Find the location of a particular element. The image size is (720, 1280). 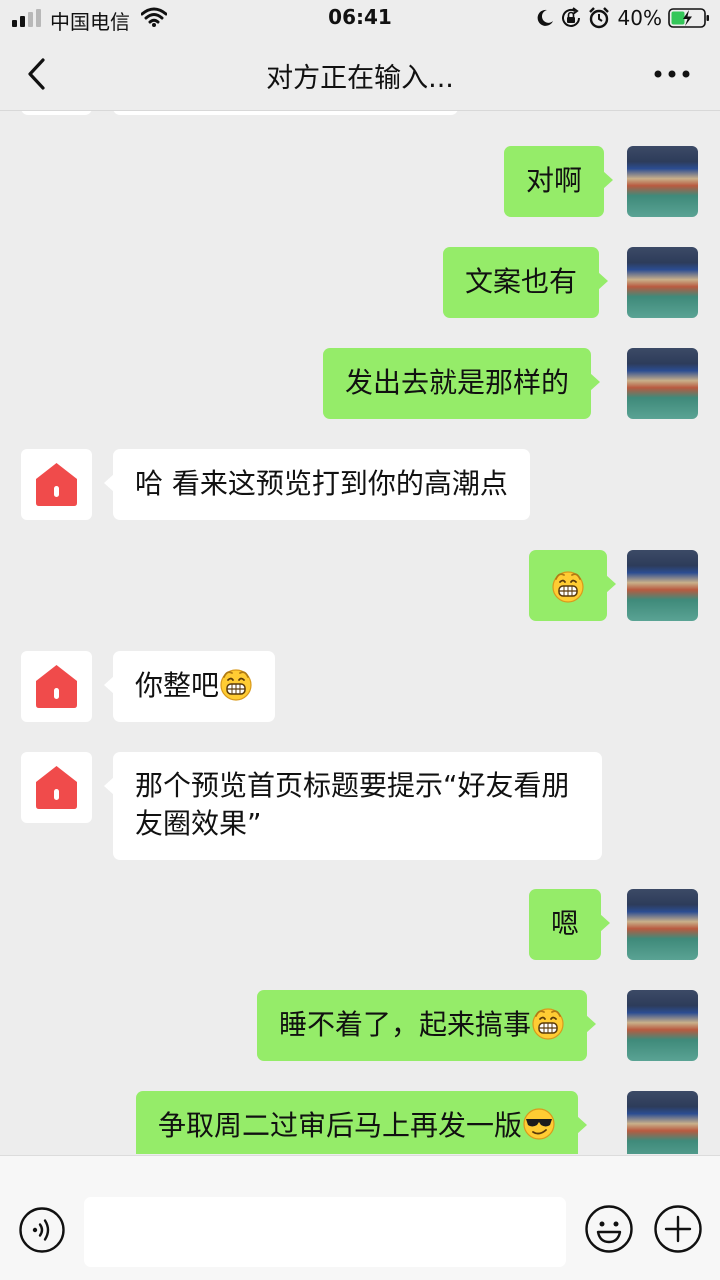

message-bubble: 对啊 is located at coordinates (559, 181).